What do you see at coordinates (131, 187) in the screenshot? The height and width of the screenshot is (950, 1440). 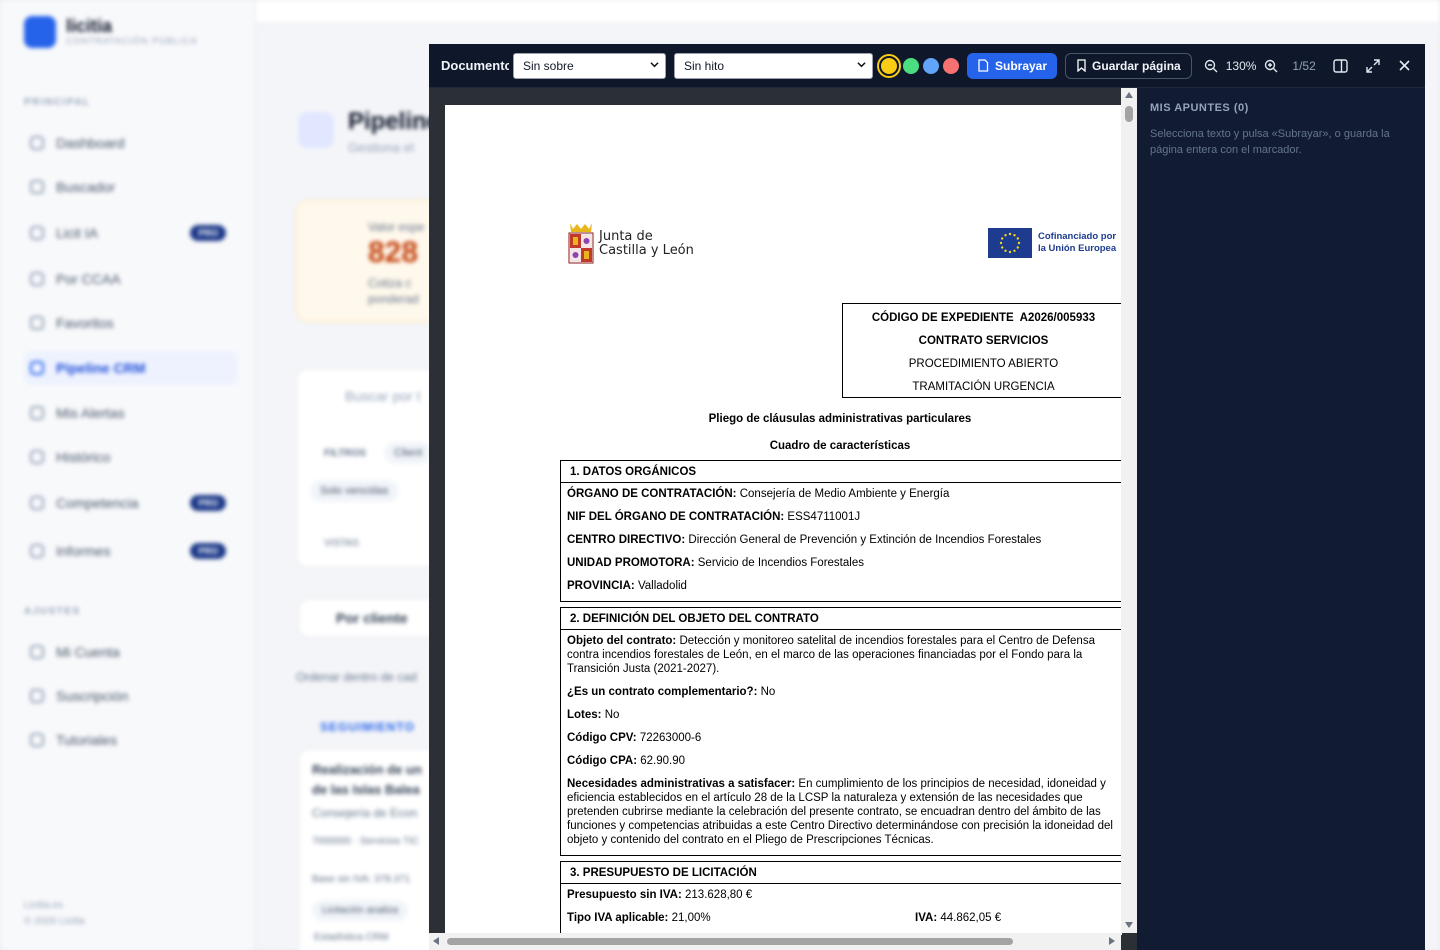 I see `sidebar-item-buscador: Buscador` at bounding box center [131, 187].